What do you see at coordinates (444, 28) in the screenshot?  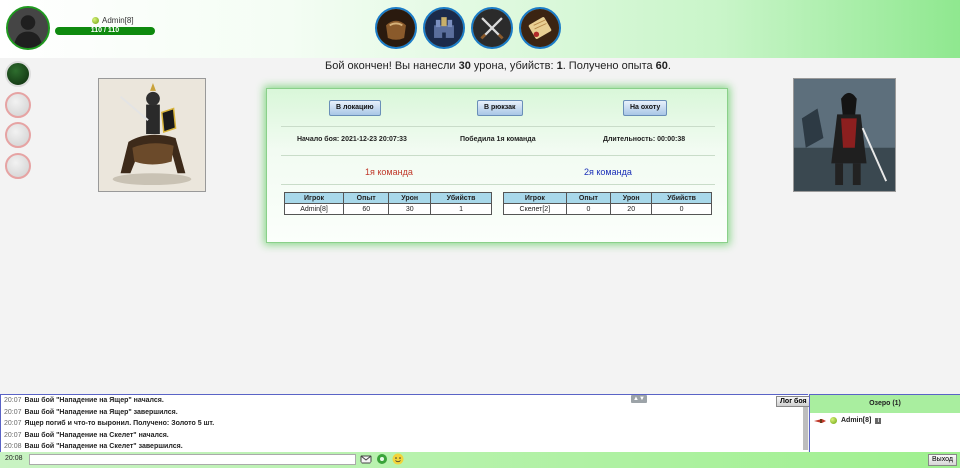 I see `castle-icon` at bounding box center [444, 28].